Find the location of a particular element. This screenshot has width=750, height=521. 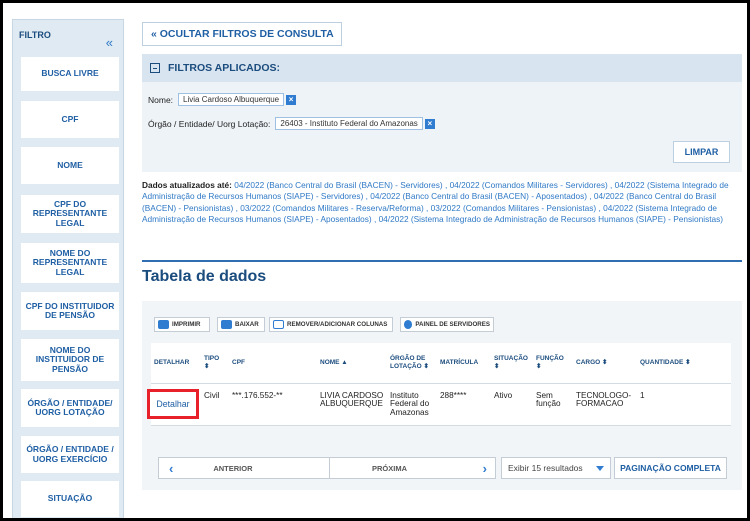

filter-nome-chip: Livia Cardoso Albuquerque is located at coordinates (231, 99).